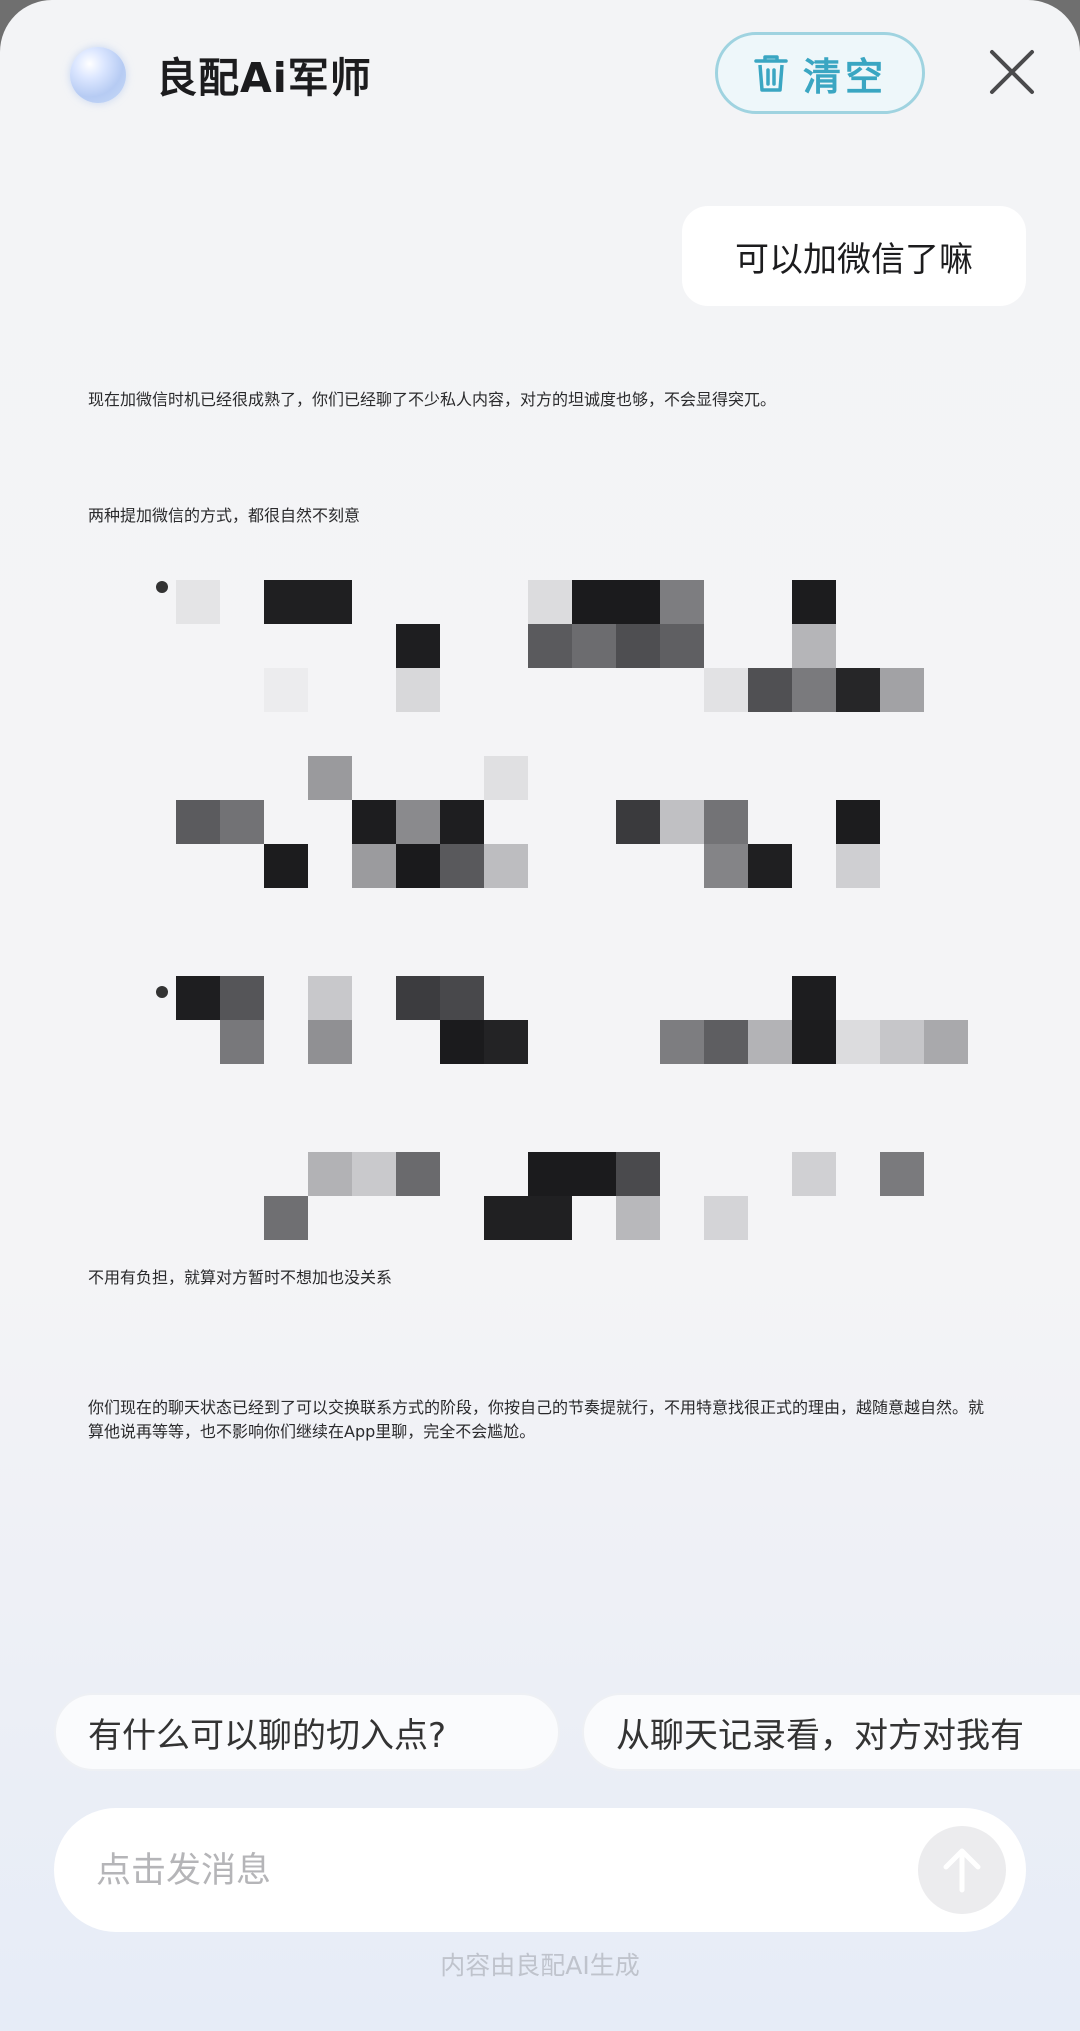 The height and width of the screenshot is (2031, 1080). Describe the element at coordinates (486, 1871) in the screenshot. I see `message-input` at that location.